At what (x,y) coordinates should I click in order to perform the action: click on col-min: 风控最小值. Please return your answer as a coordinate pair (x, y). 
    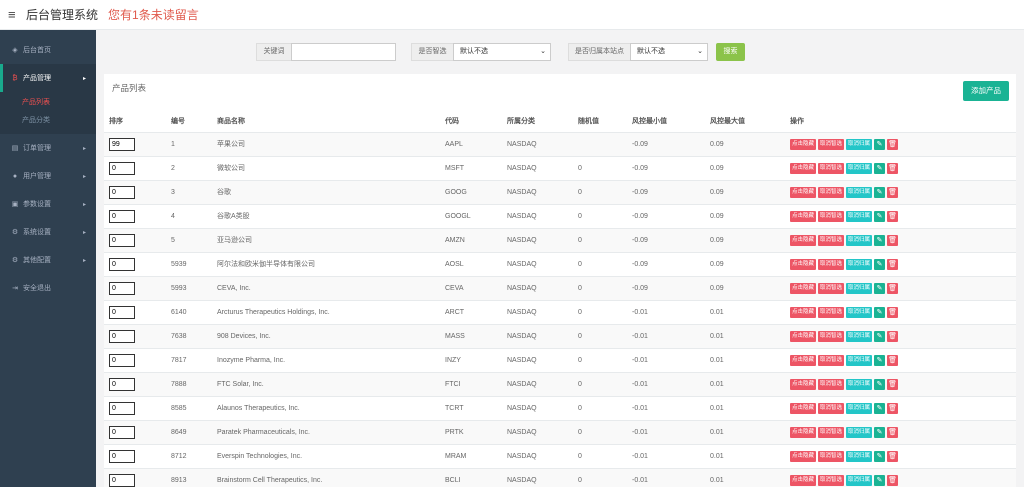
    Looking at the image, I should click on (666, 121).